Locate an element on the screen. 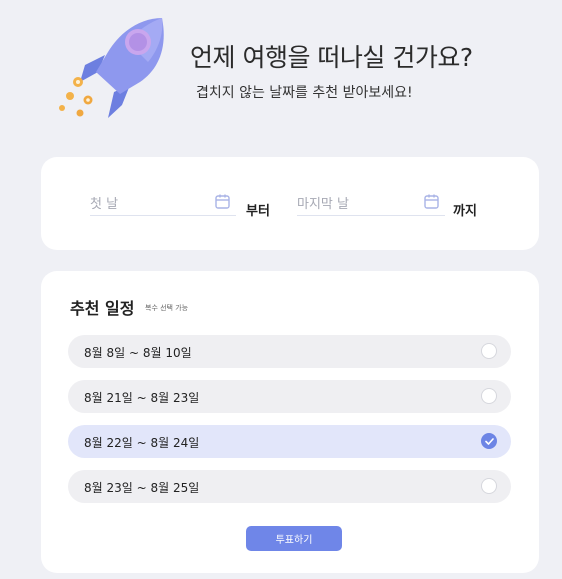  schedule-option-label: 8월 8일 ~ 8월 10일 is located at coordinates (138, 353).